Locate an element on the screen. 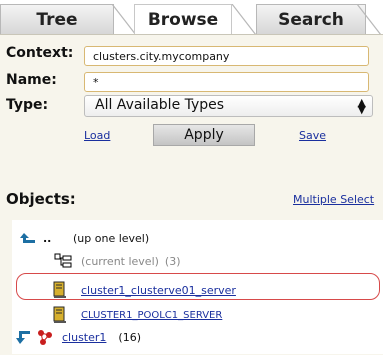  type-label: Type: is located at coordinates (27, 105).